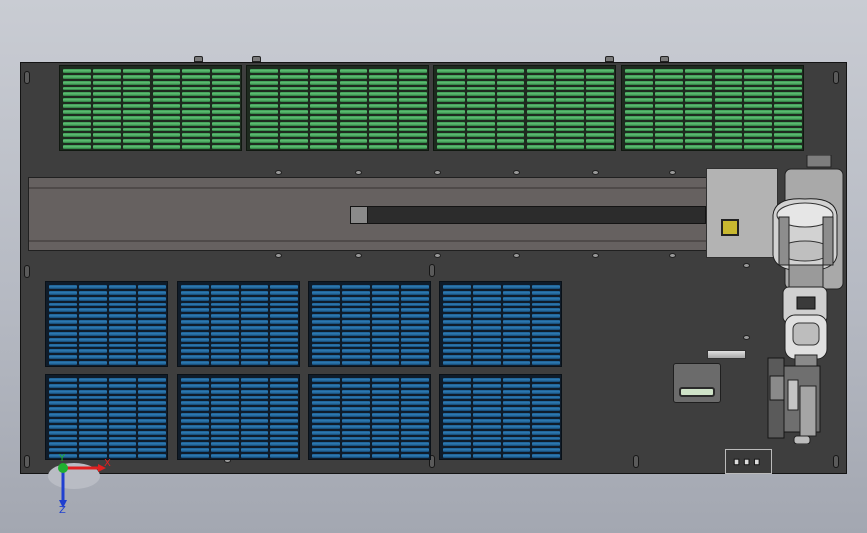 The height and width of the screenshot is (533, 867). Describe the element at coordinates (697, 383) in the screenshot. I see `parts-tray` at that location.